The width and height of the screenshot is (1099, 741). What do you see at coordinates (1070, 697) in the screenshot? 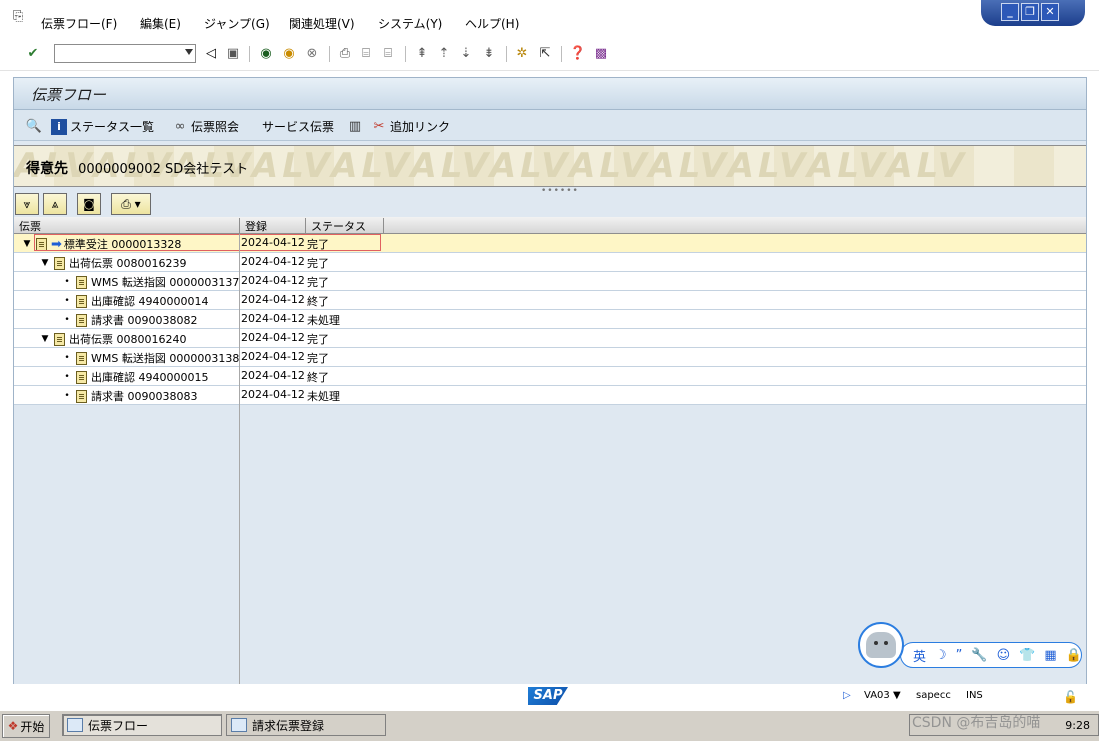
I see `status-lock-icon: 🔓` at bounding box center [1070, 697].